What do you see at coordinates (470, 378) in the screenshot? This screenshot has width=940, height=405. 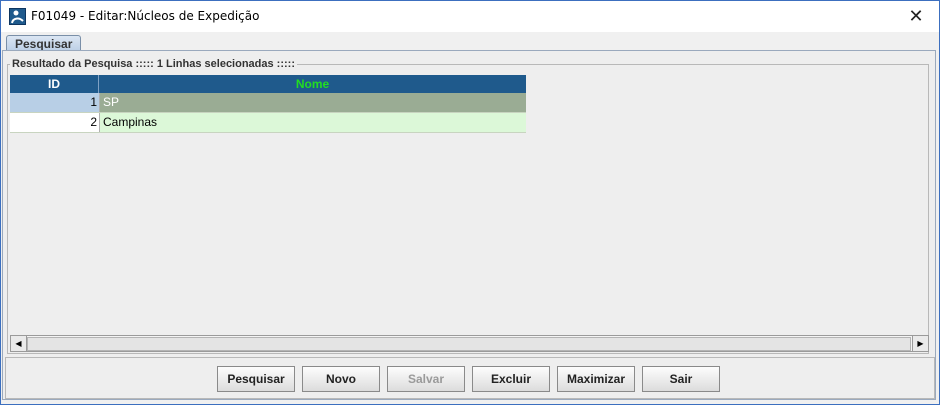 I see `button-bar` at bounding box center [470, 378].